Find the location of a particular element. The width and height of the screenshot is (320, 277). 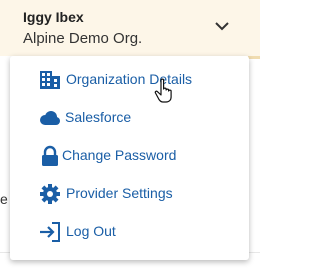

user-name: Iggy Ibex is located at coordinates (53, 17).